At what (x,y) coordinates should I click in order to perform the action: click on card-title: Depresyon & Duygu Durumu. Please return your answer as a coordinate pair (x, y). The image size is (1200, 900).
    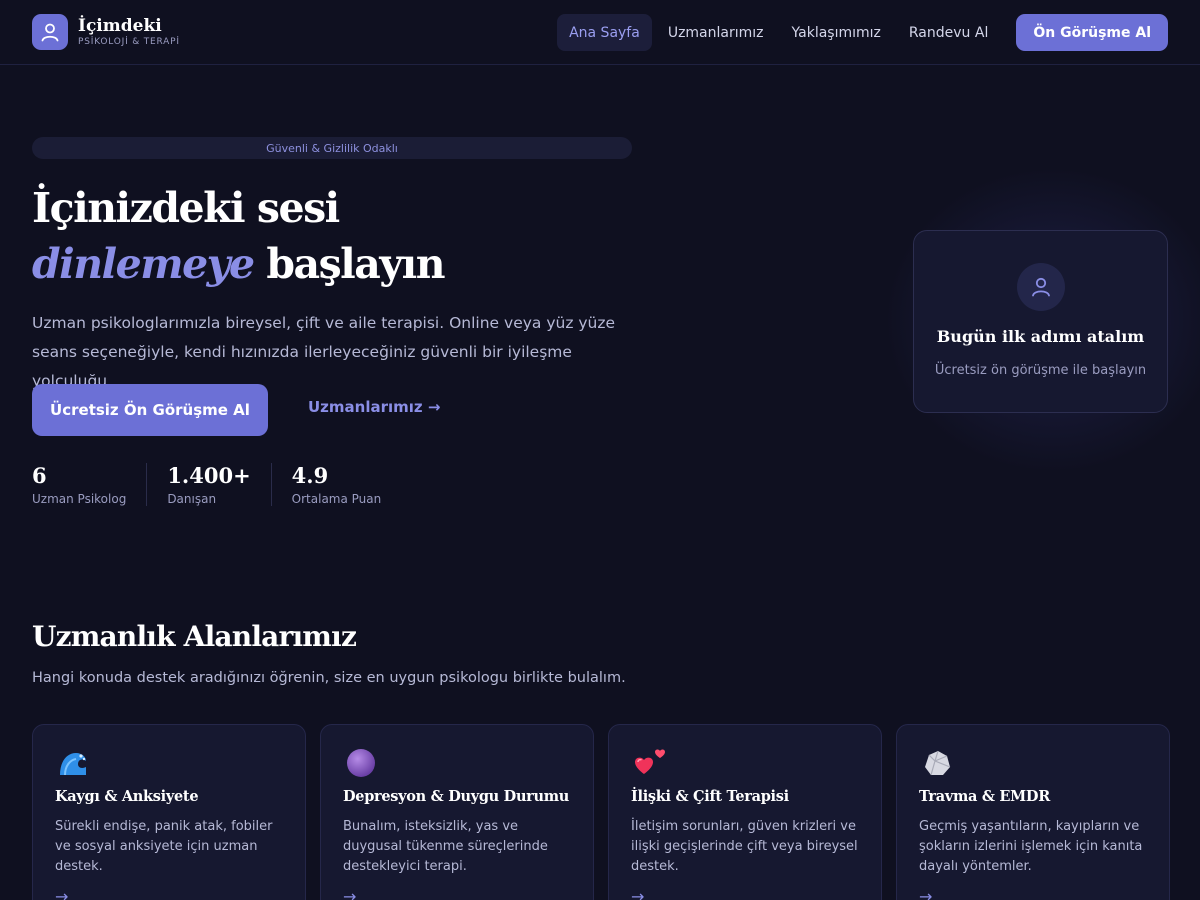
    Looking at the image, I should click on (456, 796).